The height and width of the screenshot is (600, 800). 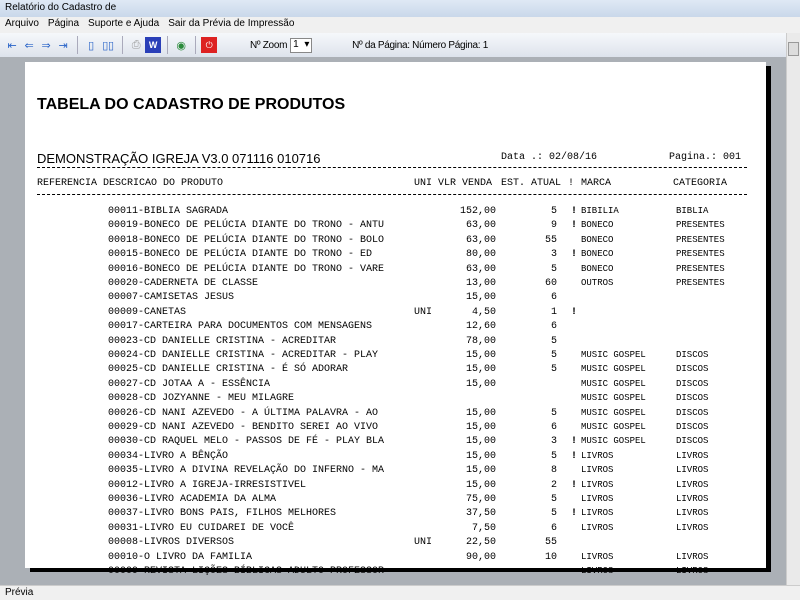 I want to click on export-icon: ◉, so click(x=181, y=45).